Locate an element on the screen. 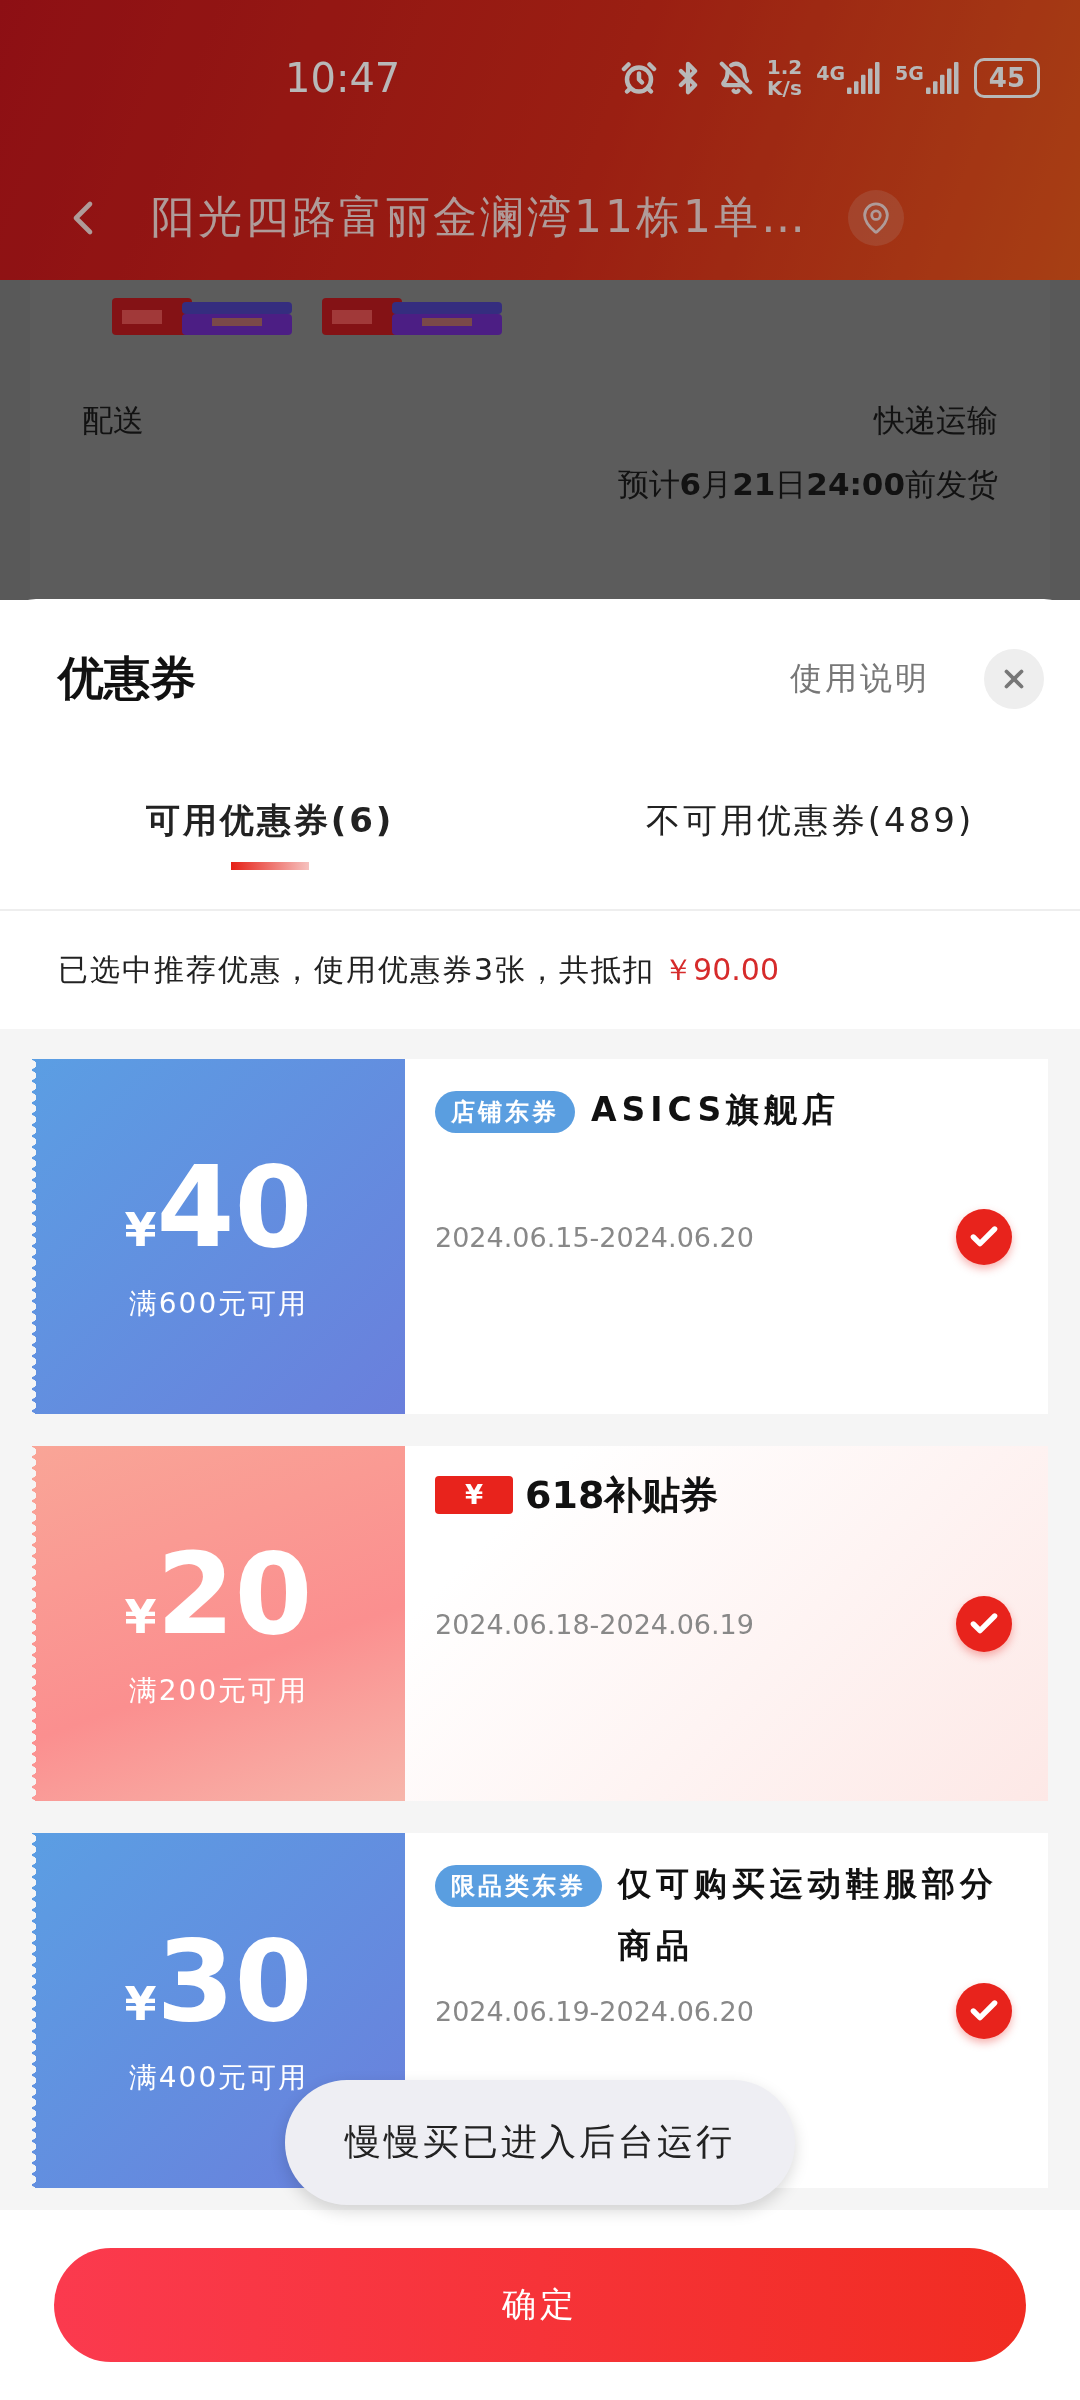 This screenshot has width=1080, height=2400. alarm-icon is located at coordinates (638, 77).